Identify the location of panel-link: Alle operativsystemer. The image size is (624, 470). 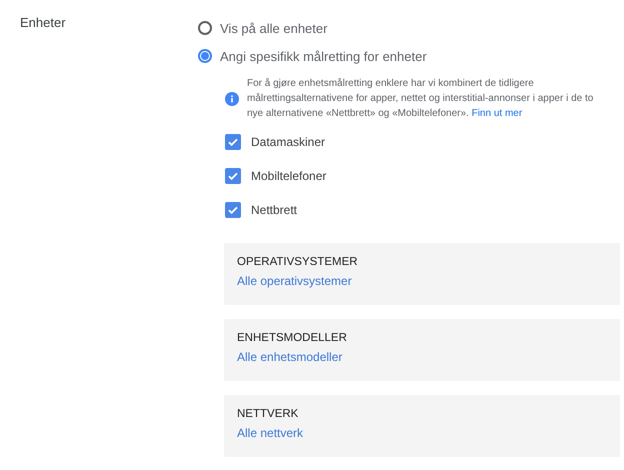
(294, 281).